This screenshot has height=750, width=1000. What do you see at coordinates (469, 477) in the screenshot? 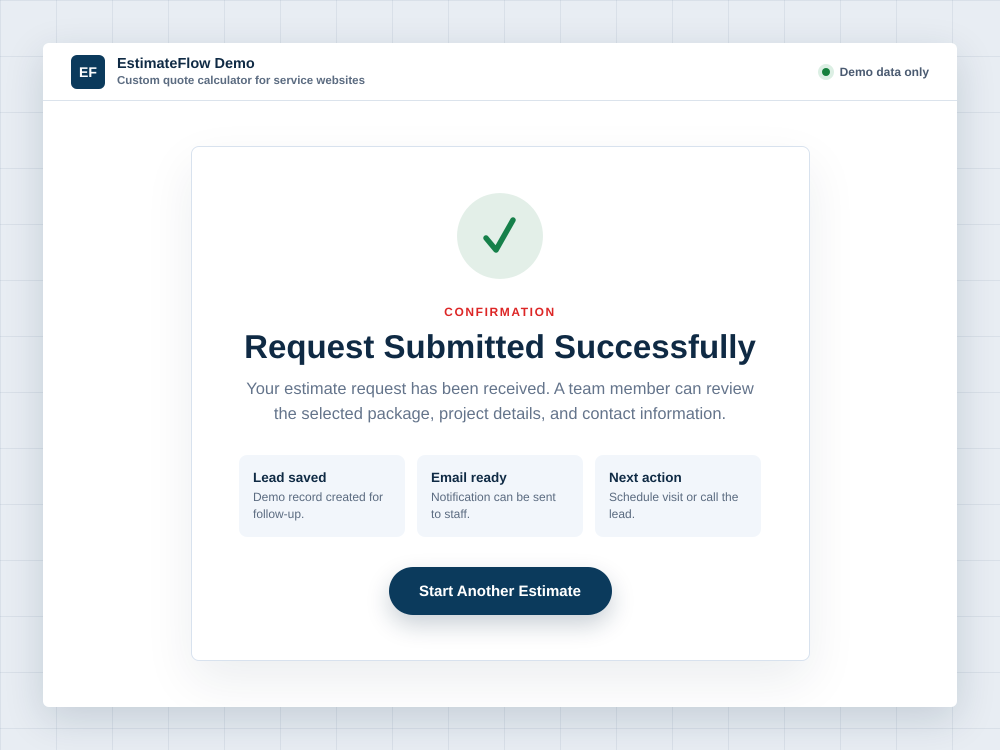
I see `info-card-title: Email ready` at bounding box center [469, 477].